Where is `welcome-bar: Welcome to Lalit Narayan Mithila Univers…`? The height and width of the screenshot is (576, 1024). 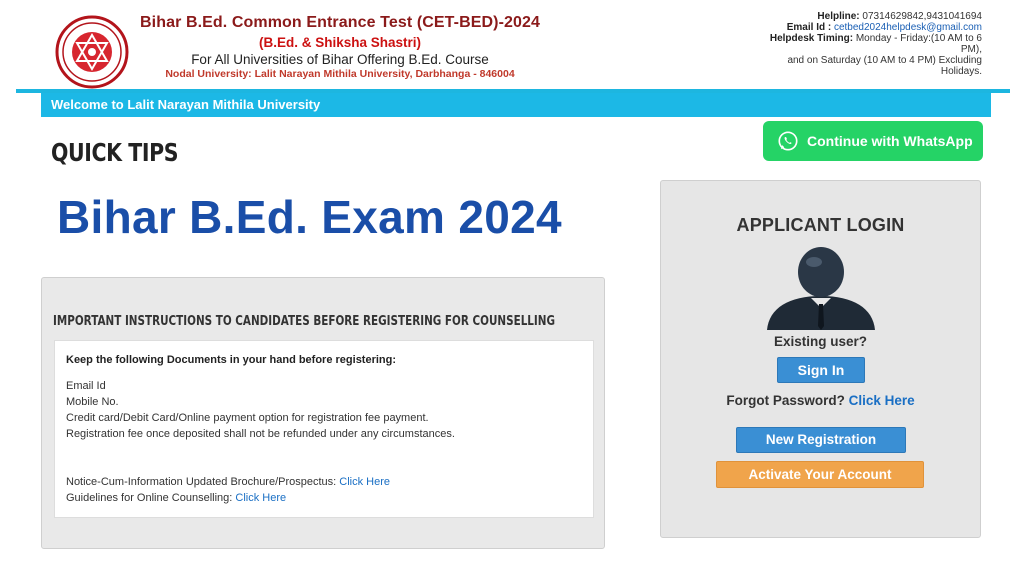
welcome-bar: Welcome to Lalit Narayan Mithila Univers… is located at coordinates (516, 105).